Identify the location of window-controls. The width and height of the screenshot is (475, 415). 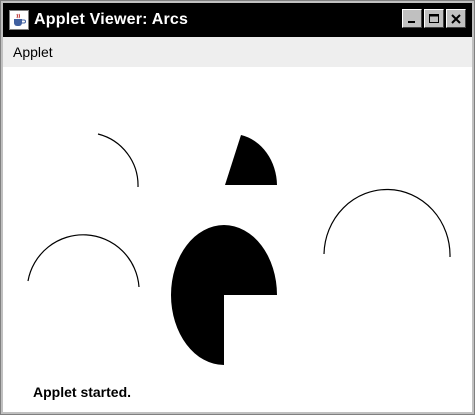
(434, 18).